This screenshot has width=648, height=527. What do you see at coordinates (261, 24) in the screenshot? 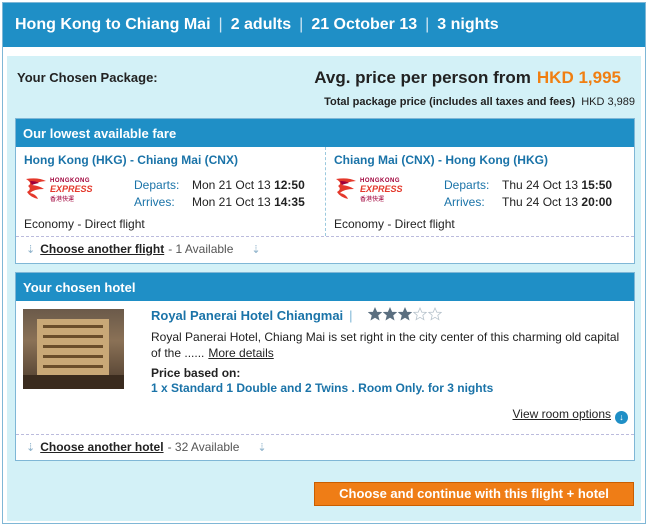
I see `travellers-summary: 2 adults` at bounding box center [261, 24].